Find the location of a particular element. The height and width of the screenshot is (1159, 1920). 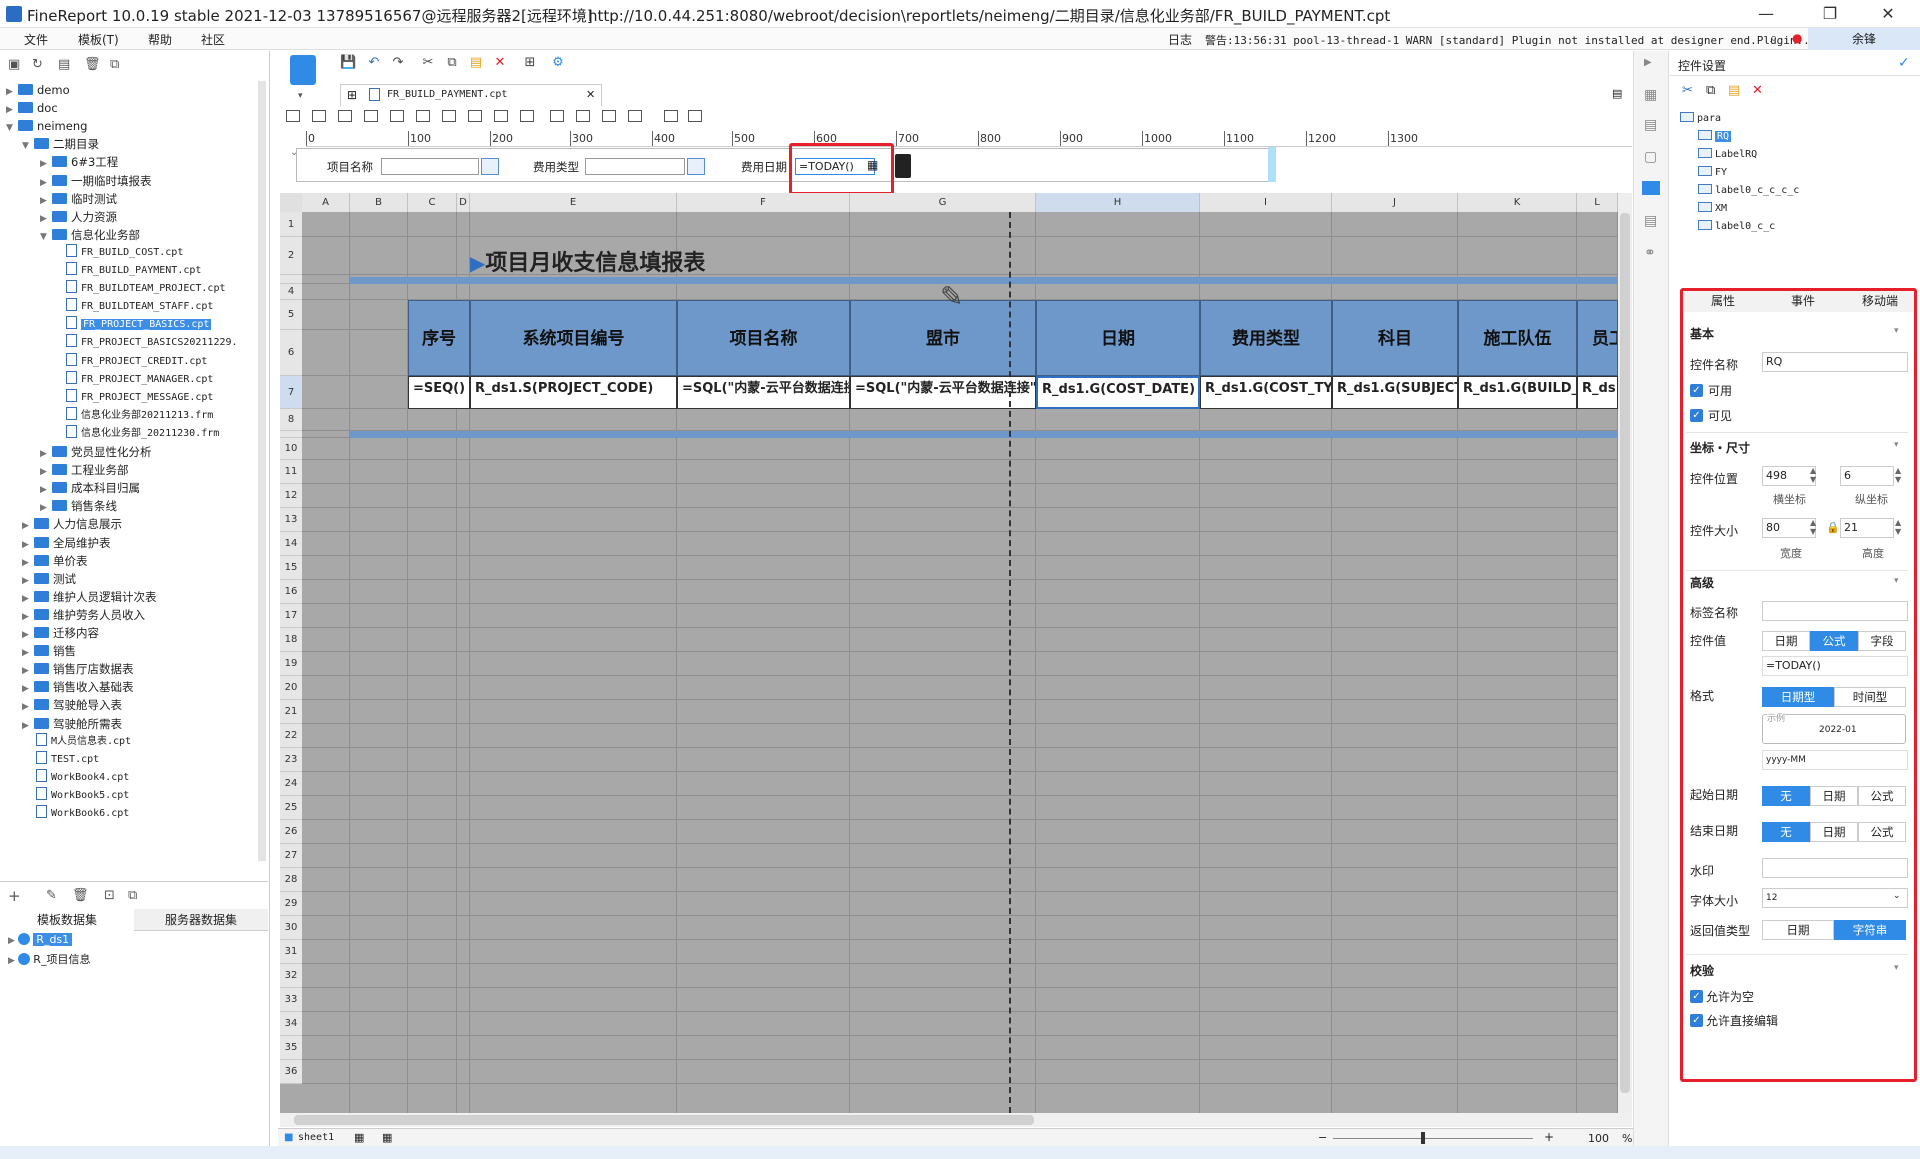

tree-folder: ▶ 党员显性化分析 is located at coordinates (96, 452).